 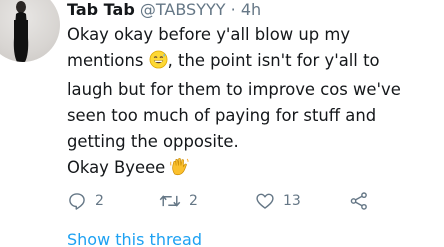 I want to click on heart-icon, so click(x=265, y=201).